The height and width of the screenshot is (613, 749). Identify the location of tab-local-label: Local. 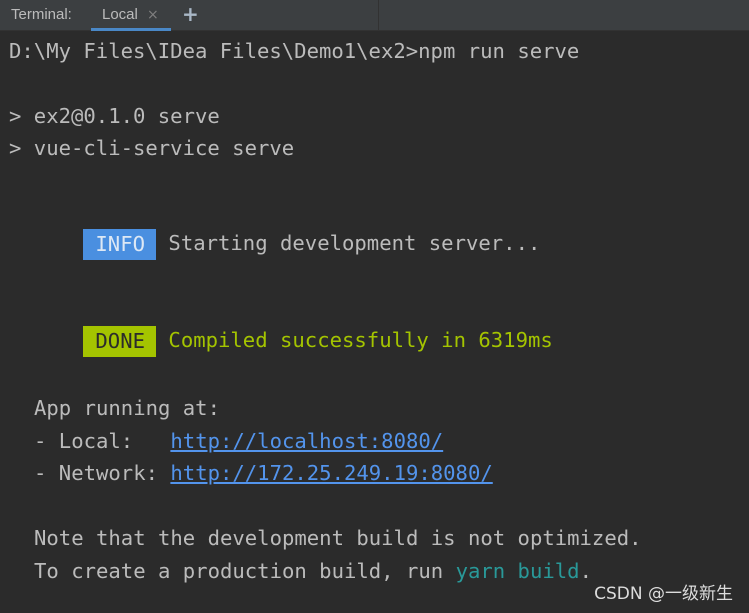
(120, 14).